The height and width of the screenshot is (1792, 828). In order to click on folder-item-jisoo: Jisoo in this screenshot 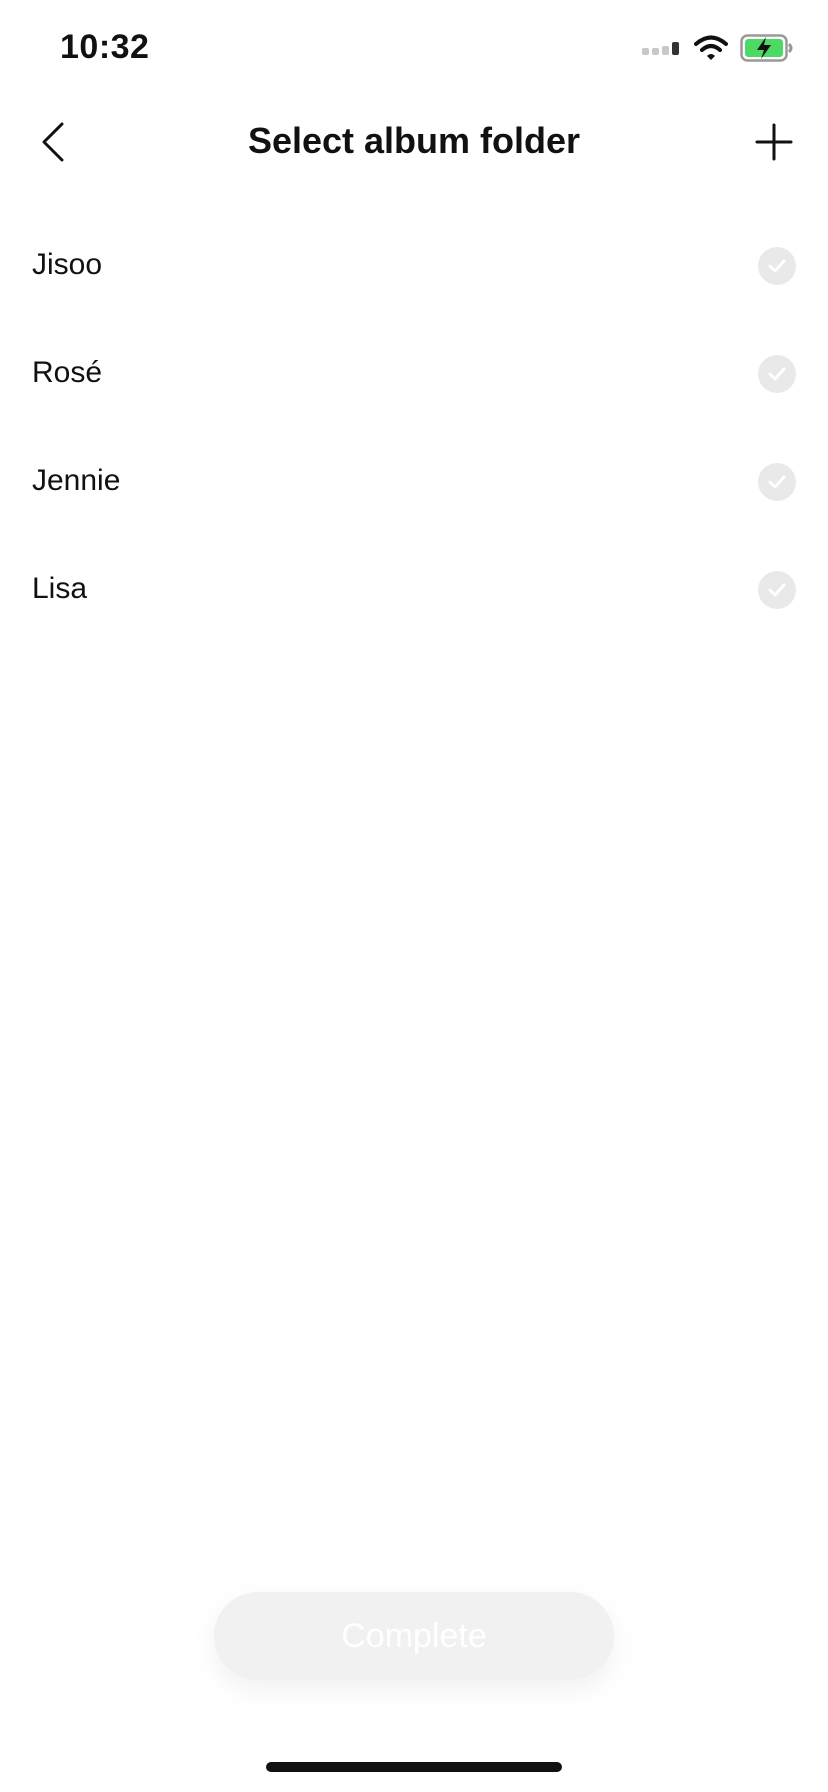, I will do `click(414, 268)`.